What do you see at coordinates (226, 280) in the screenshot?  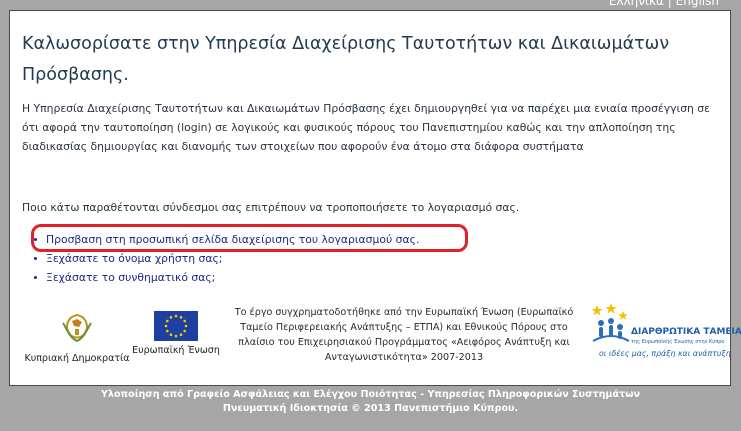 I see `list-item: Ξεχάσατε το συνθηματικό σας;` at bounding box center [226, 280].